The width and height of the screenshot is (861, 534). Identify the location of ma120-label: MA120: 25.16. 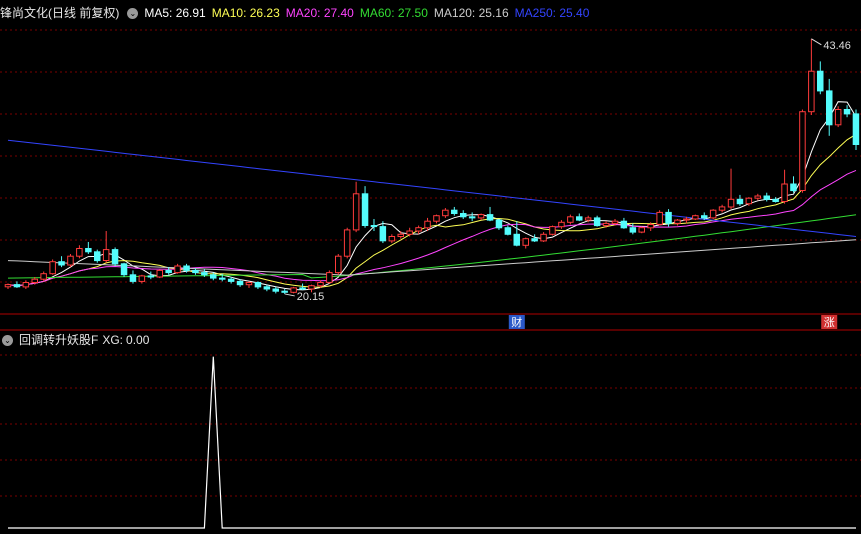
(471, 13).